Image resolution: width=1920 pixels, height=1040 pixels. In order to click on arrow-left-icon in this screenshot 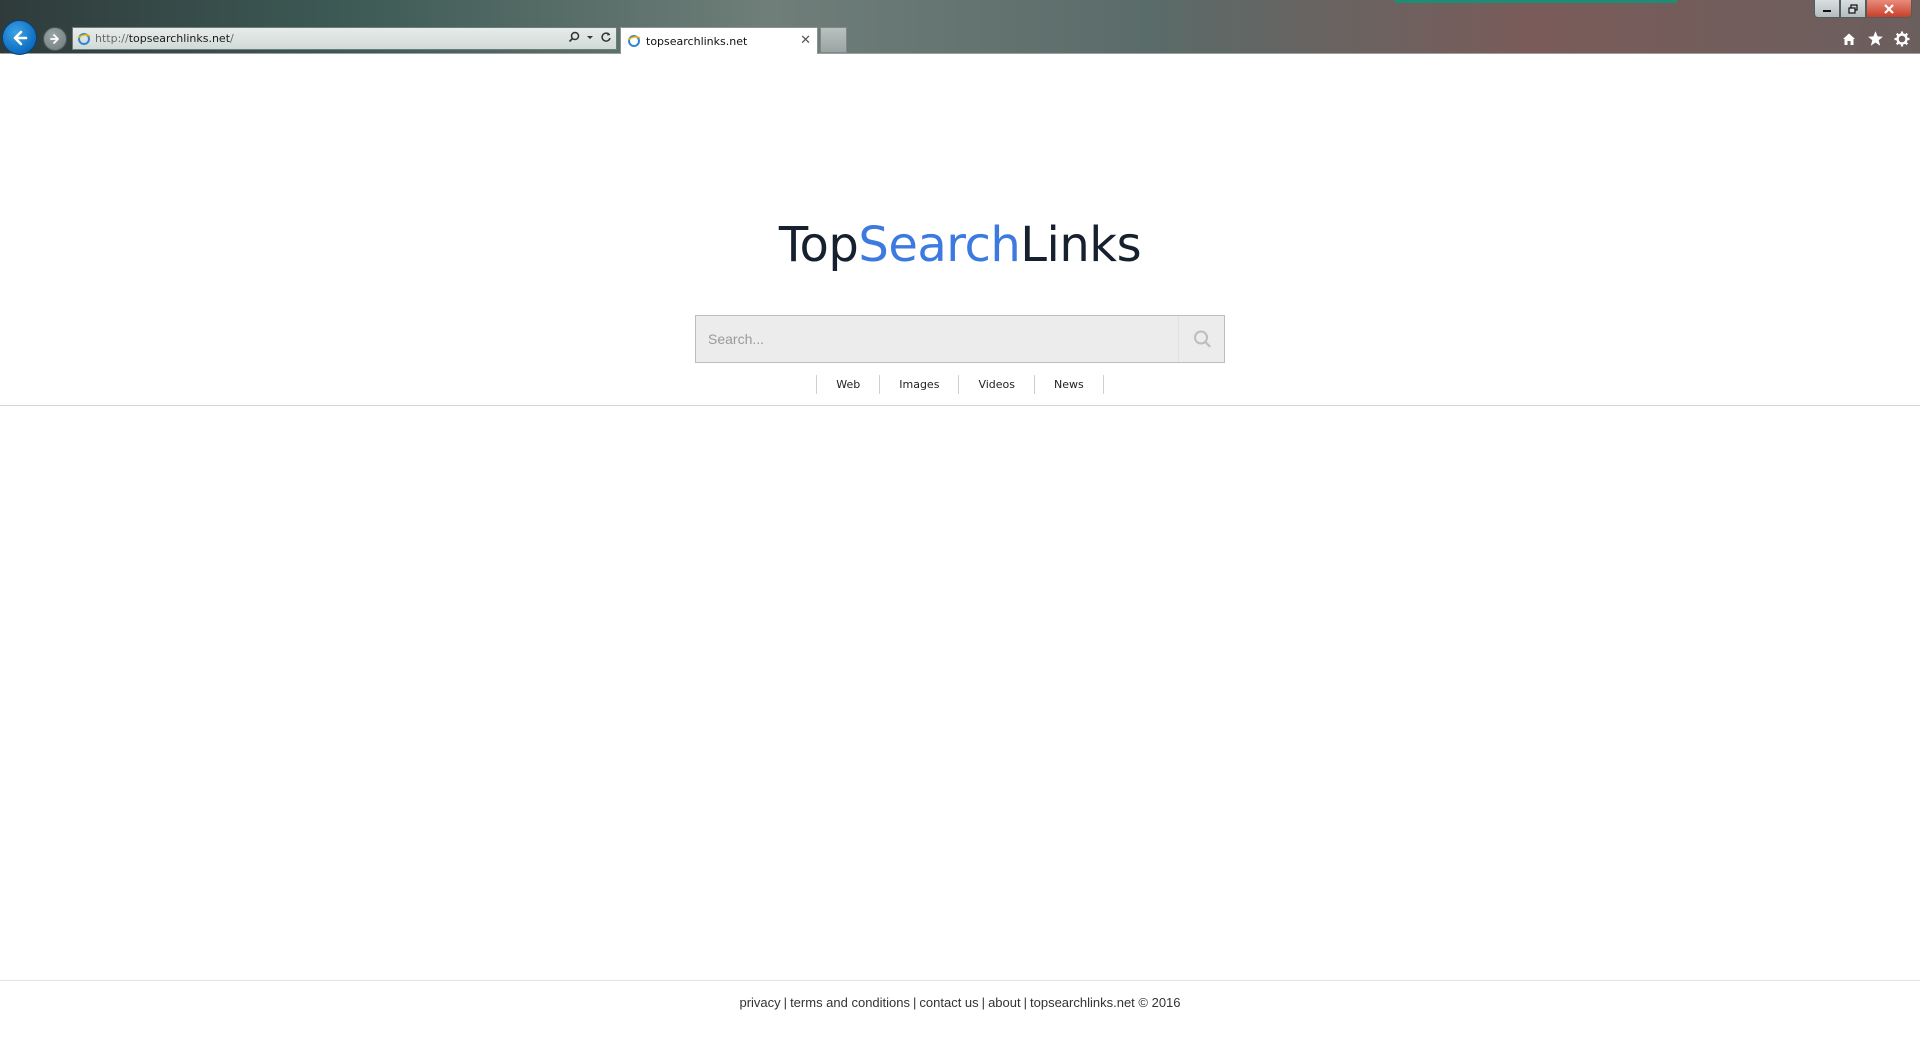, I will do `click(20, 37)`.